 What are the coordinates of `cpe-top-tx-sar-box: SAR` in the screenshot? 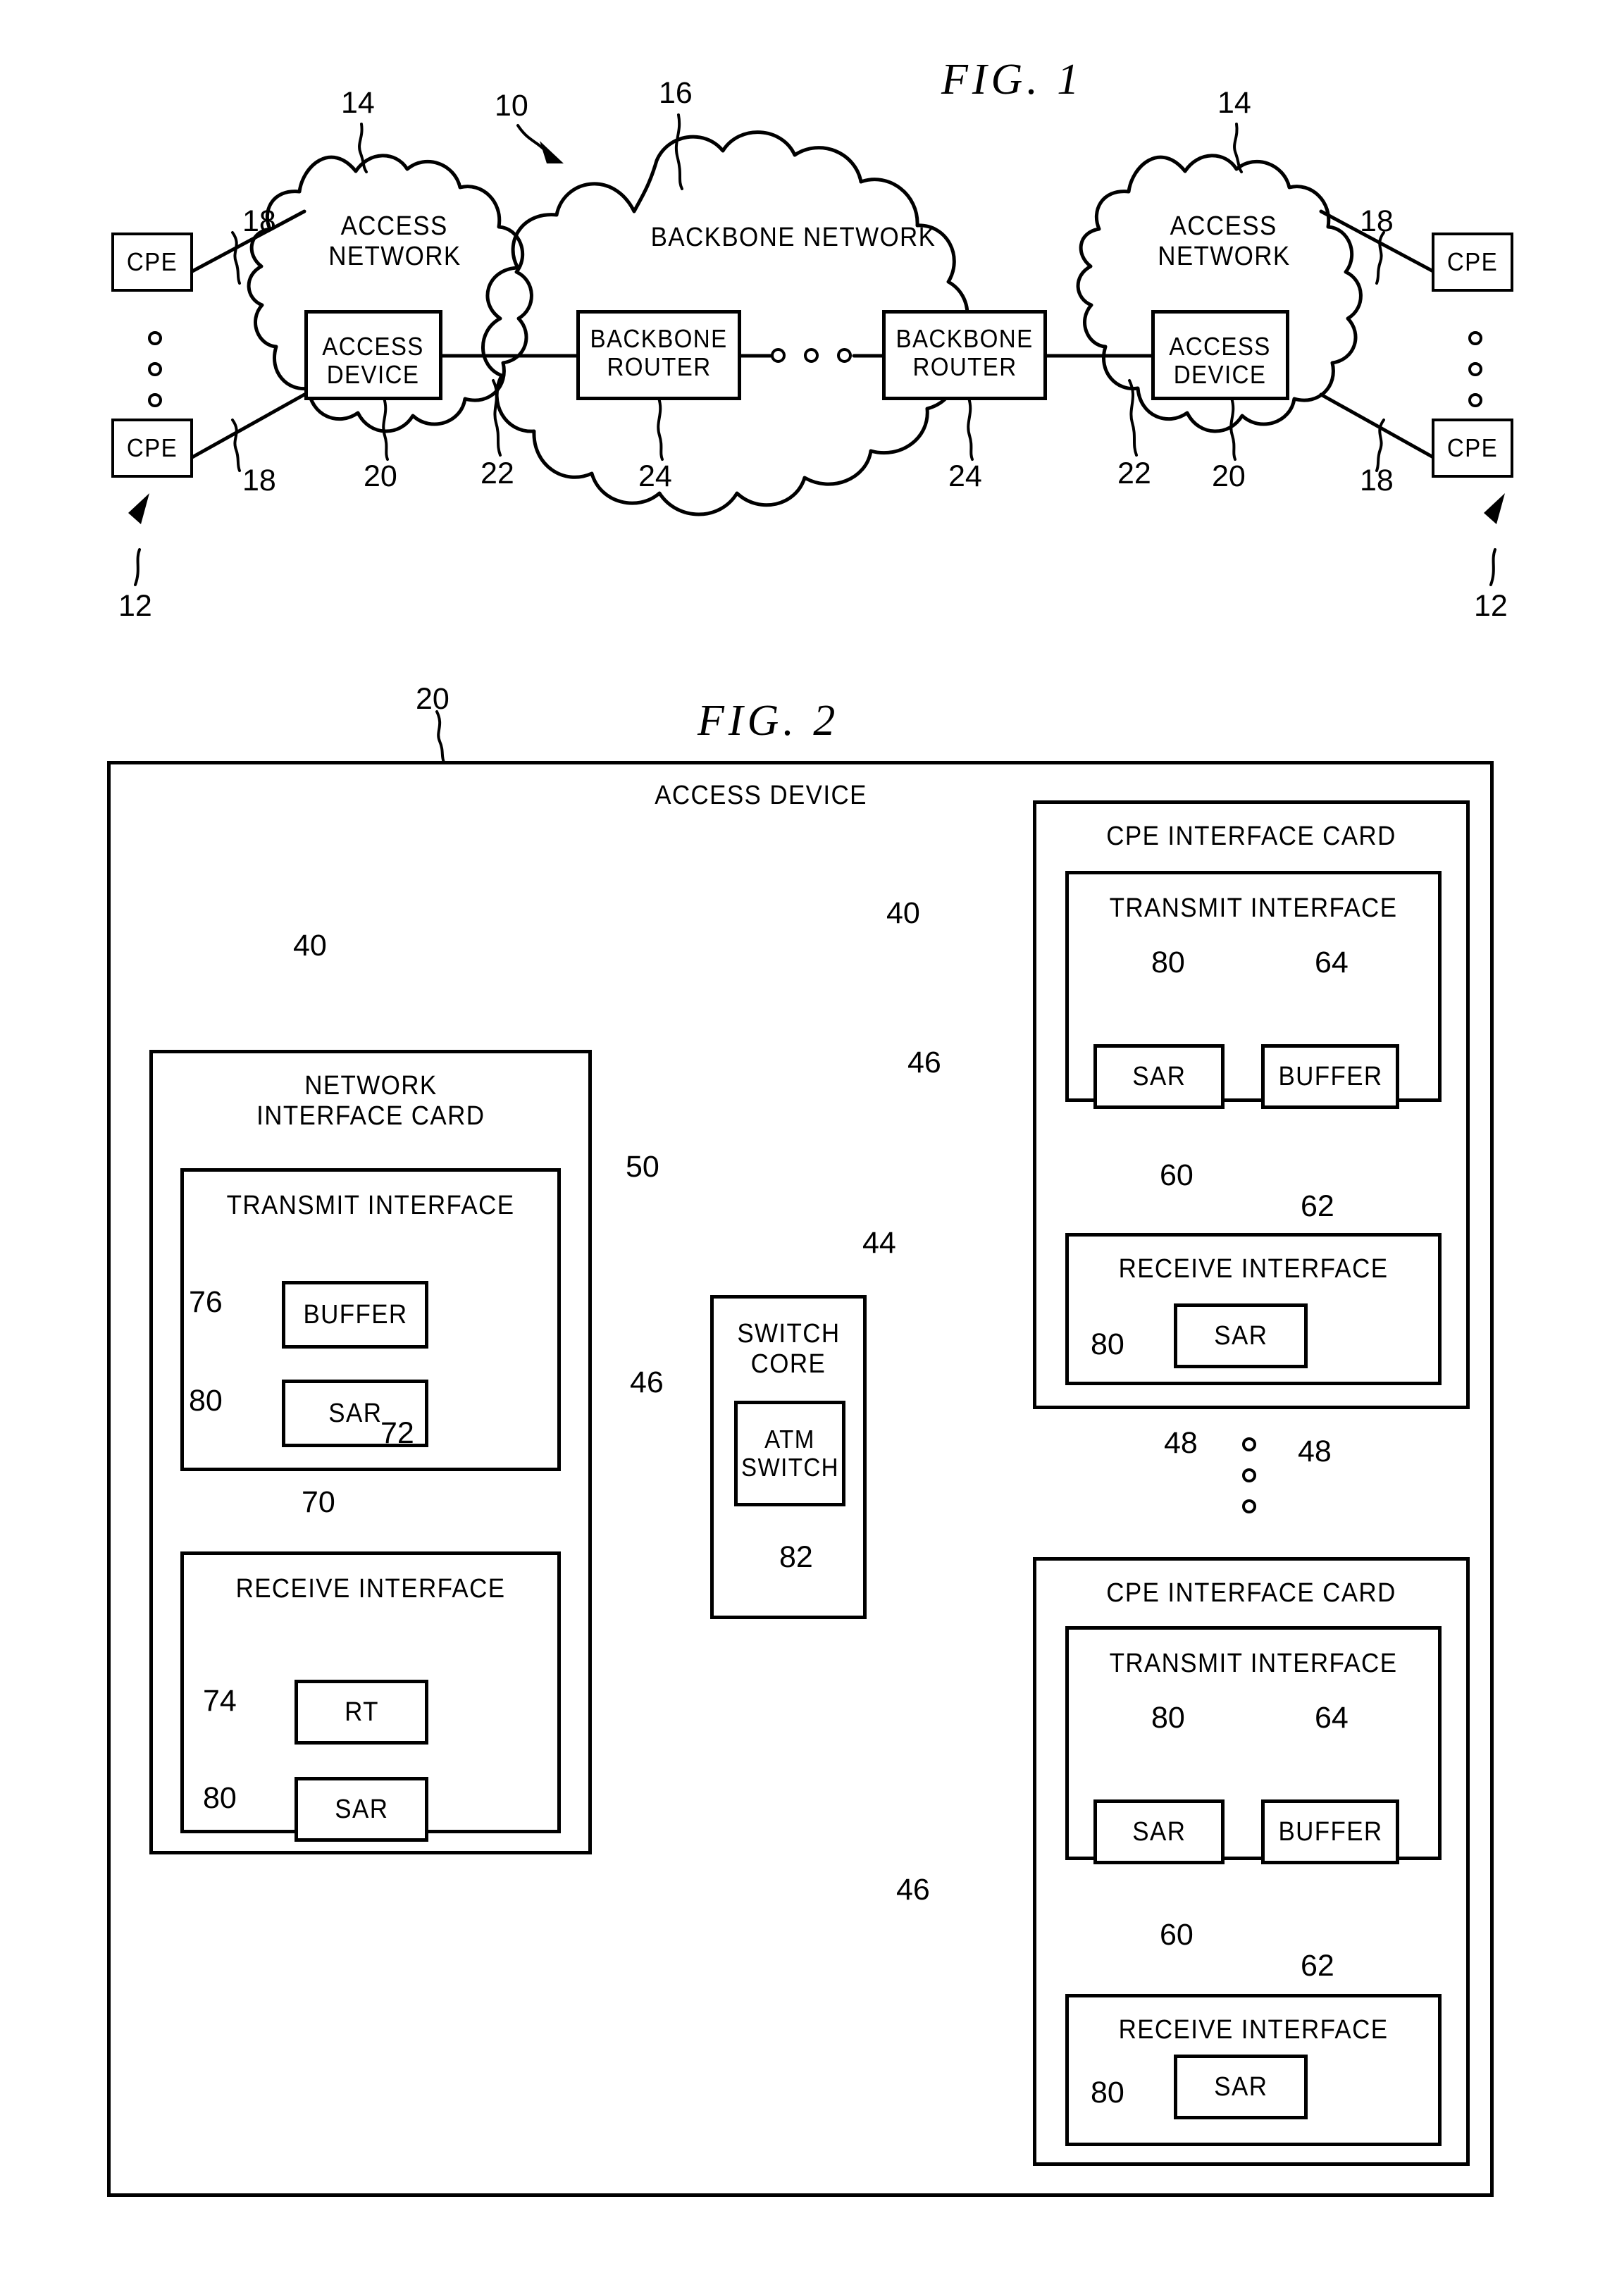 It's located at (1159, 1076).